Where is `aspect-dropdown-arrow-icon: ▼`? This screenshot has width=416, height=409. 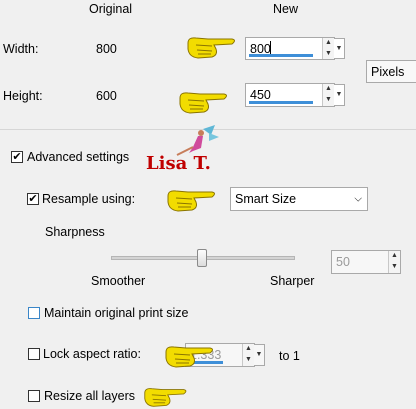 aspect-dropdown-arrow-icon: ▼ is located at coordinates (259, 355).